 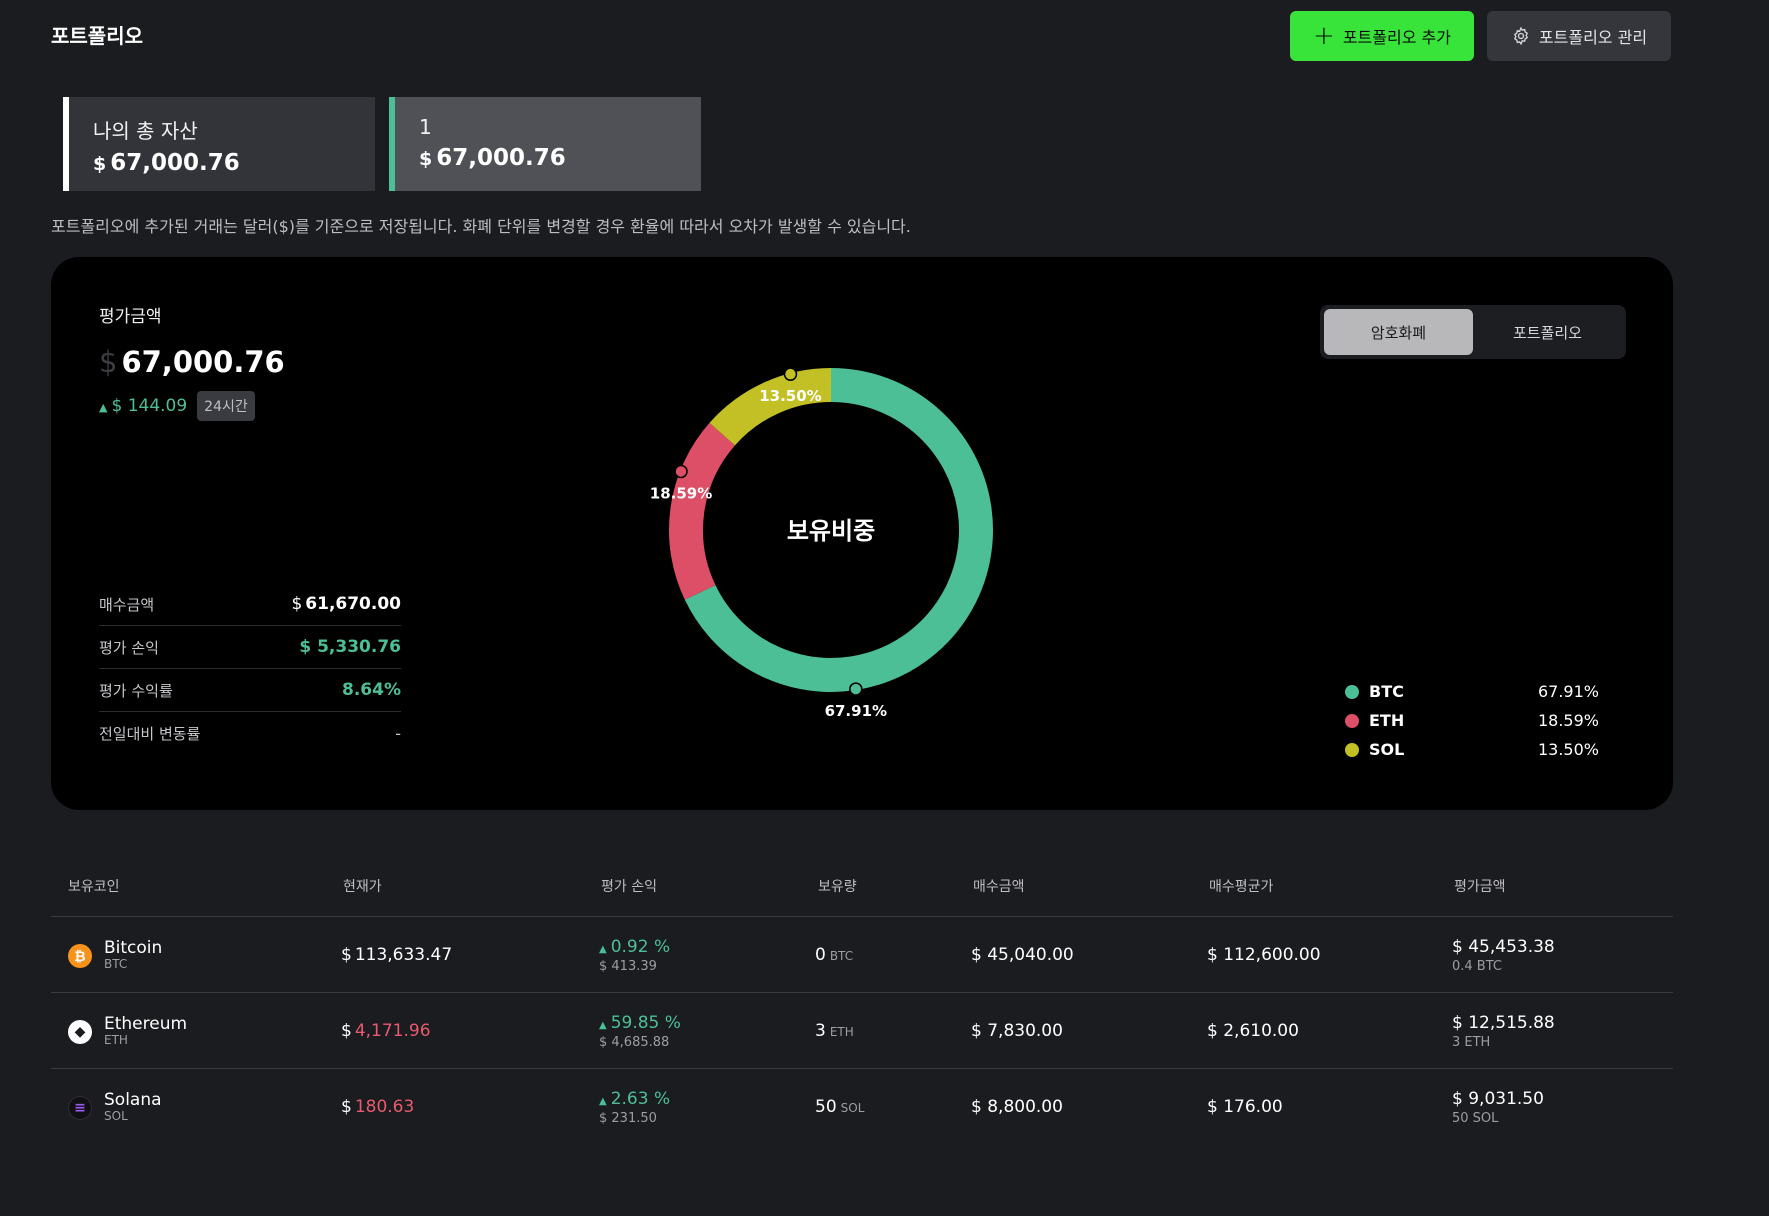 I want to click on slice-label-btc: 67.91%, so click(x=856, y=711).